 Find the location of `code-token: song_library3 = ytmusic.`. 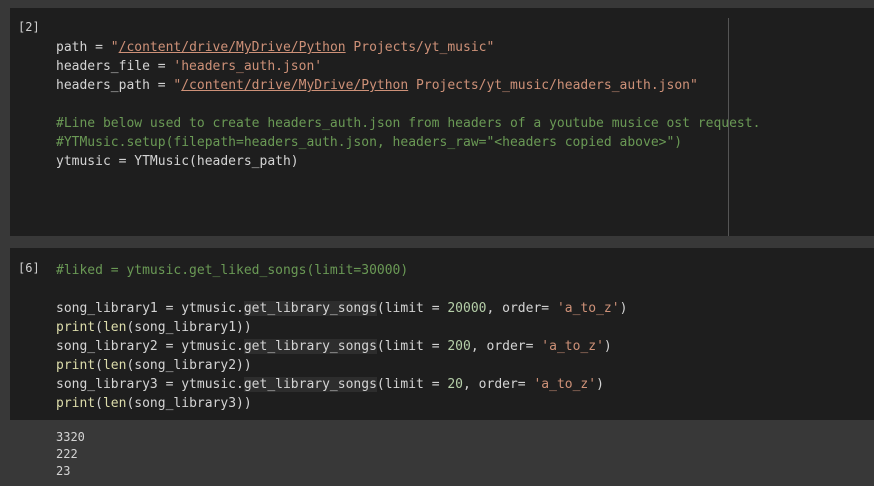

code-token: song_library3 = ytmusic. is located at coordinates (150, 384).